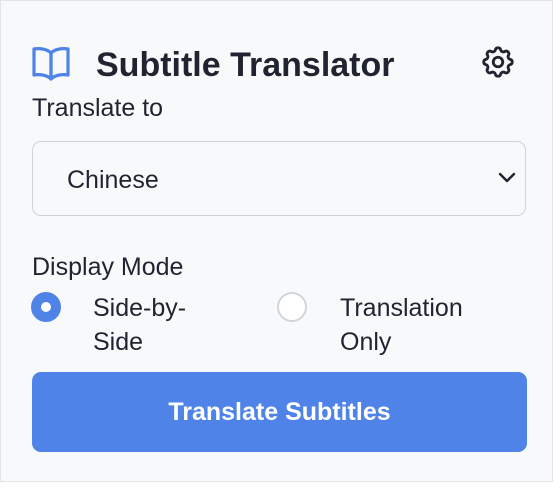 This screenshot has height=488, width=560. I want to click on translate-subtitles-button: Translate Subtitles, so click(279, 412).